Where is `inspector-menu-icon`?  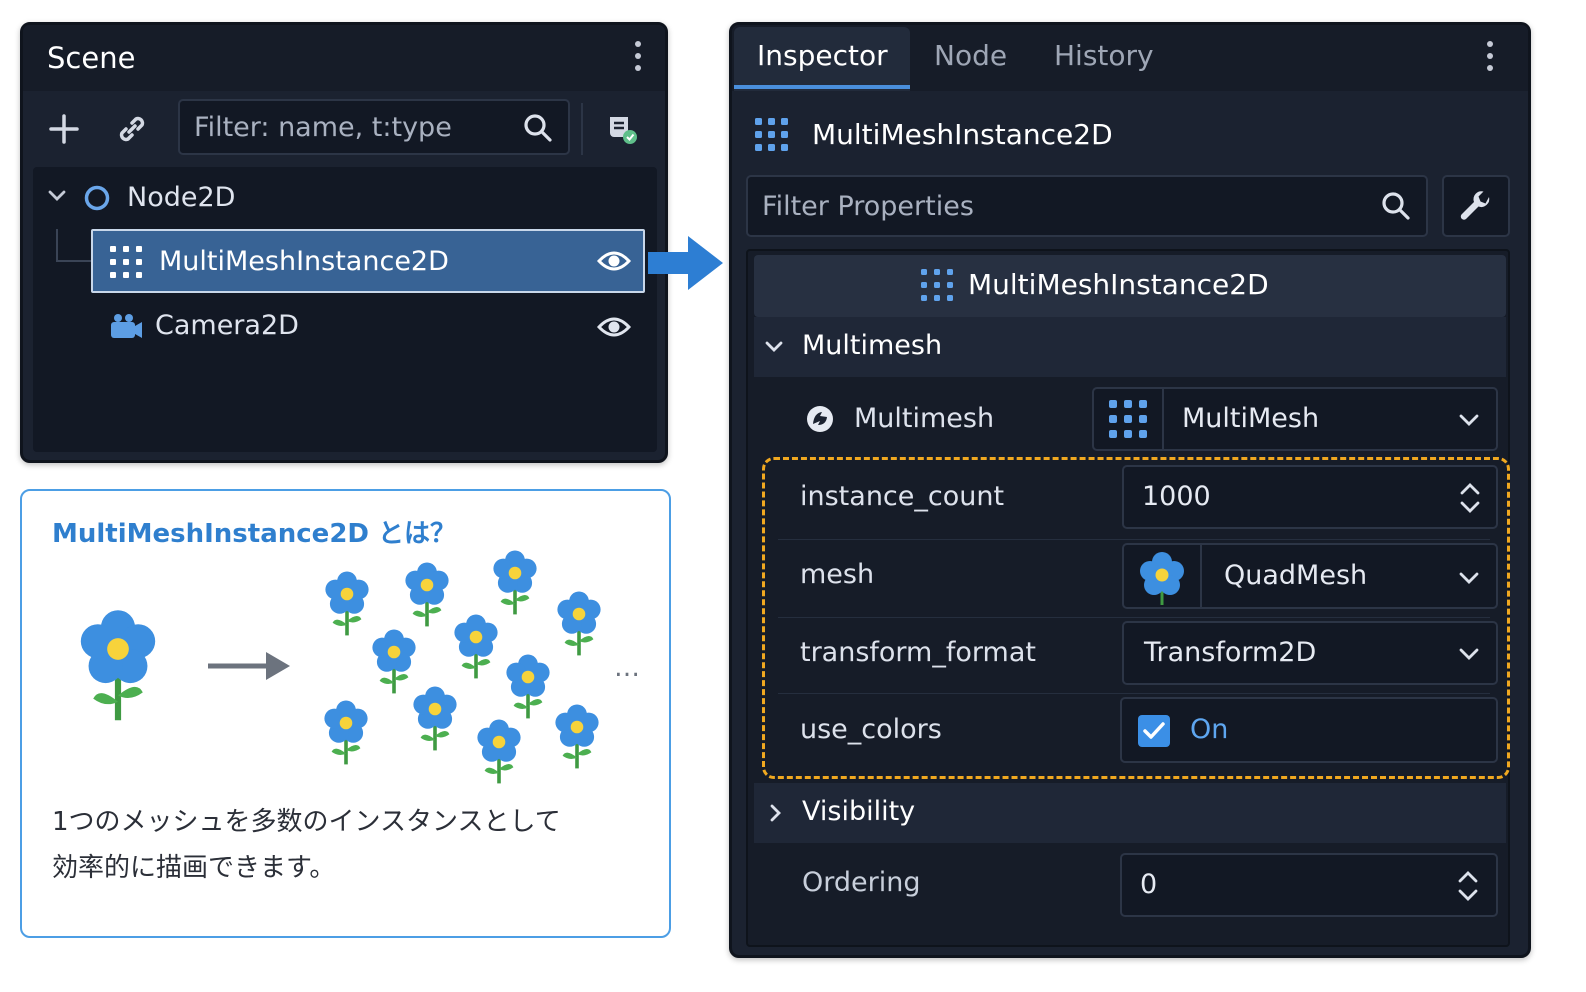 inspector-menu-icon is located at coordinates (1491, 58).